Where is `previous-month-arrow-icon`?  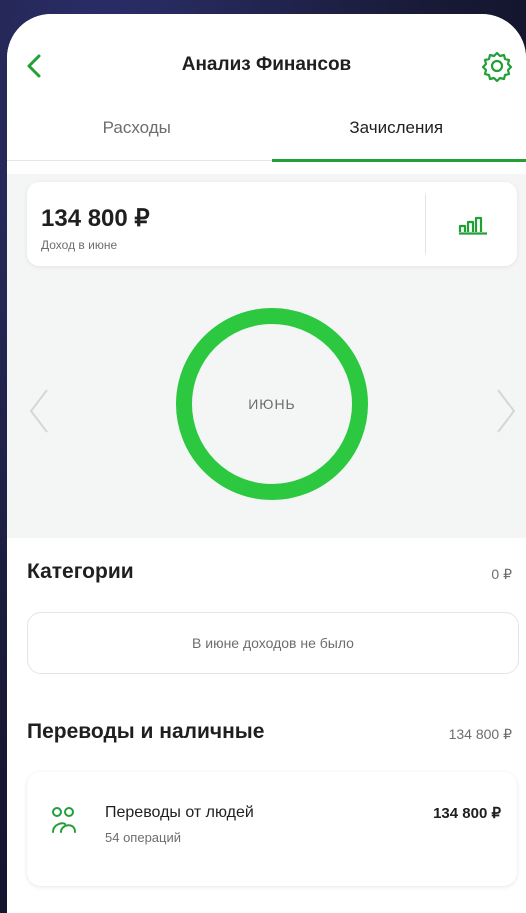 previous-month-arrow-icon is located at coordinates (39, 411).